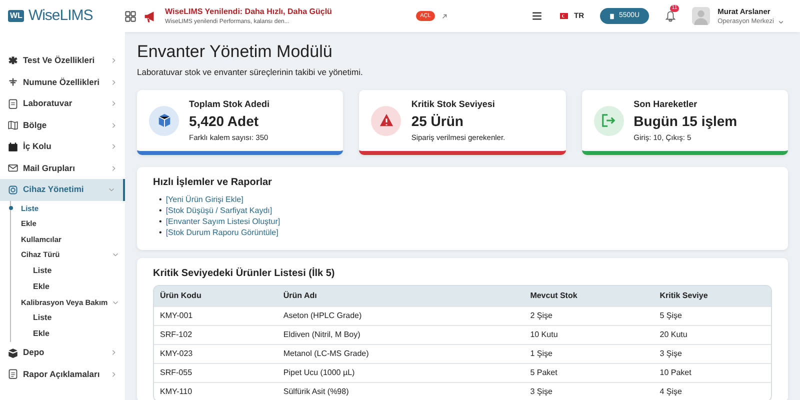 Image resolution: width=800 pixels, height=400 pixels. I want to click on sidebar-item: Cihaz Yönetimi, so click(62, 189).